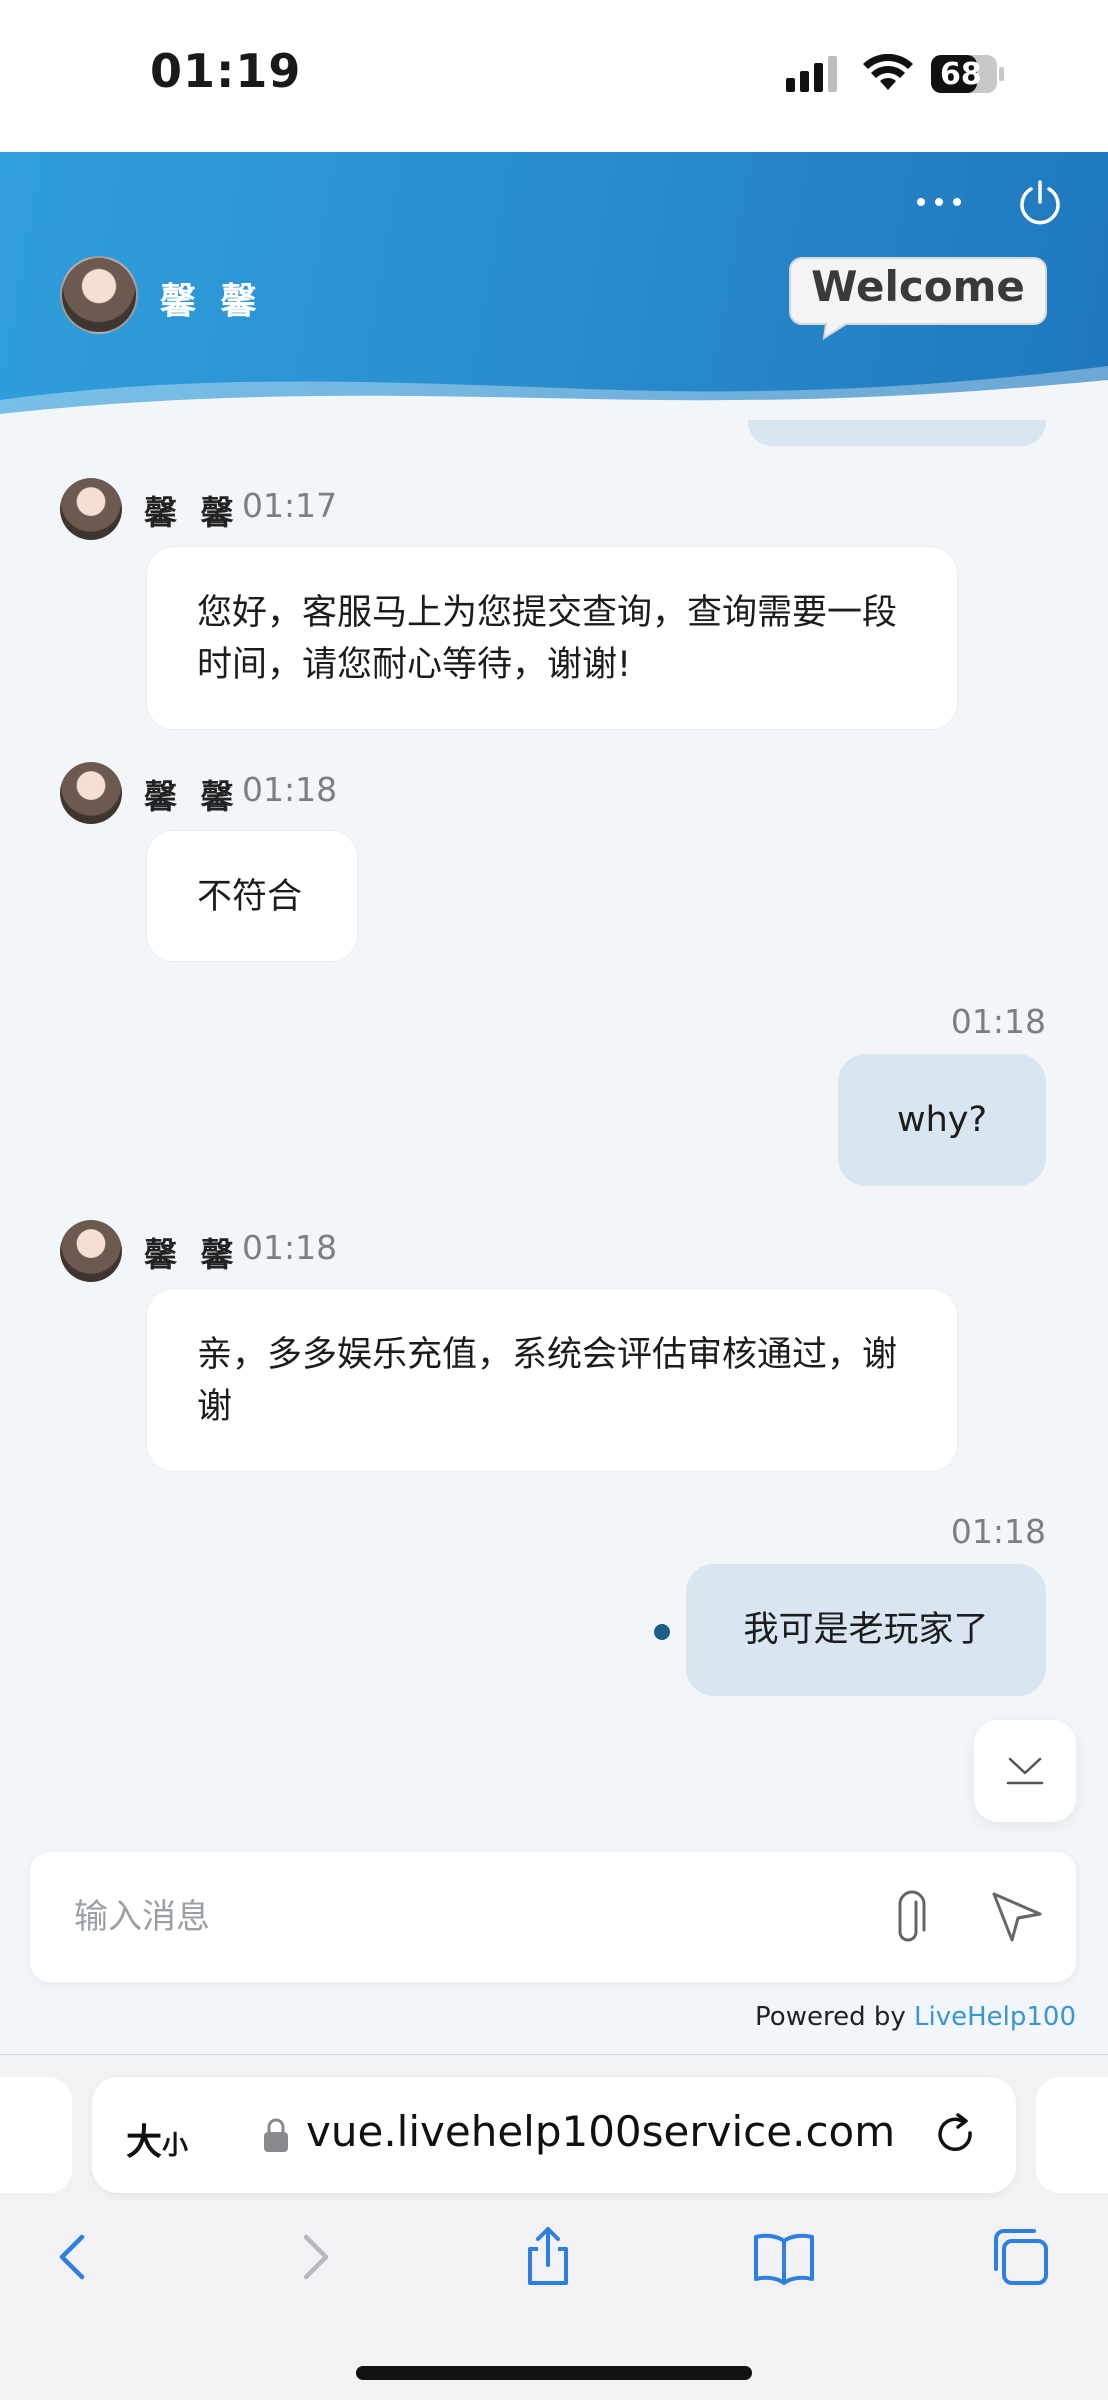  Describe the element at coordinates (811, 74) in the screenshot. I see `cellular-signal-icon` at that location.